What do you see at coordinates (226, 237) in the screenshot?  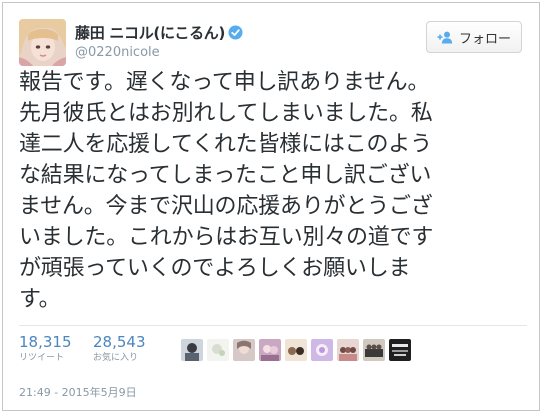 I see `tweet-line: いました。これからはお互い別々の道です` at bounding box center [226, 237].